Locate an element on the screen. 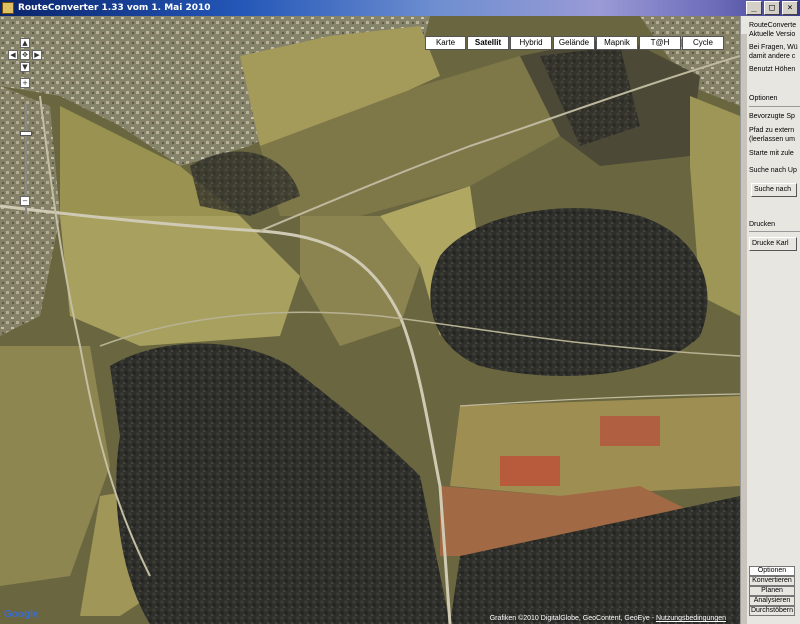 This screenshot has height=624, width=800. minus-icon: − is located at coordinates (25, 201).